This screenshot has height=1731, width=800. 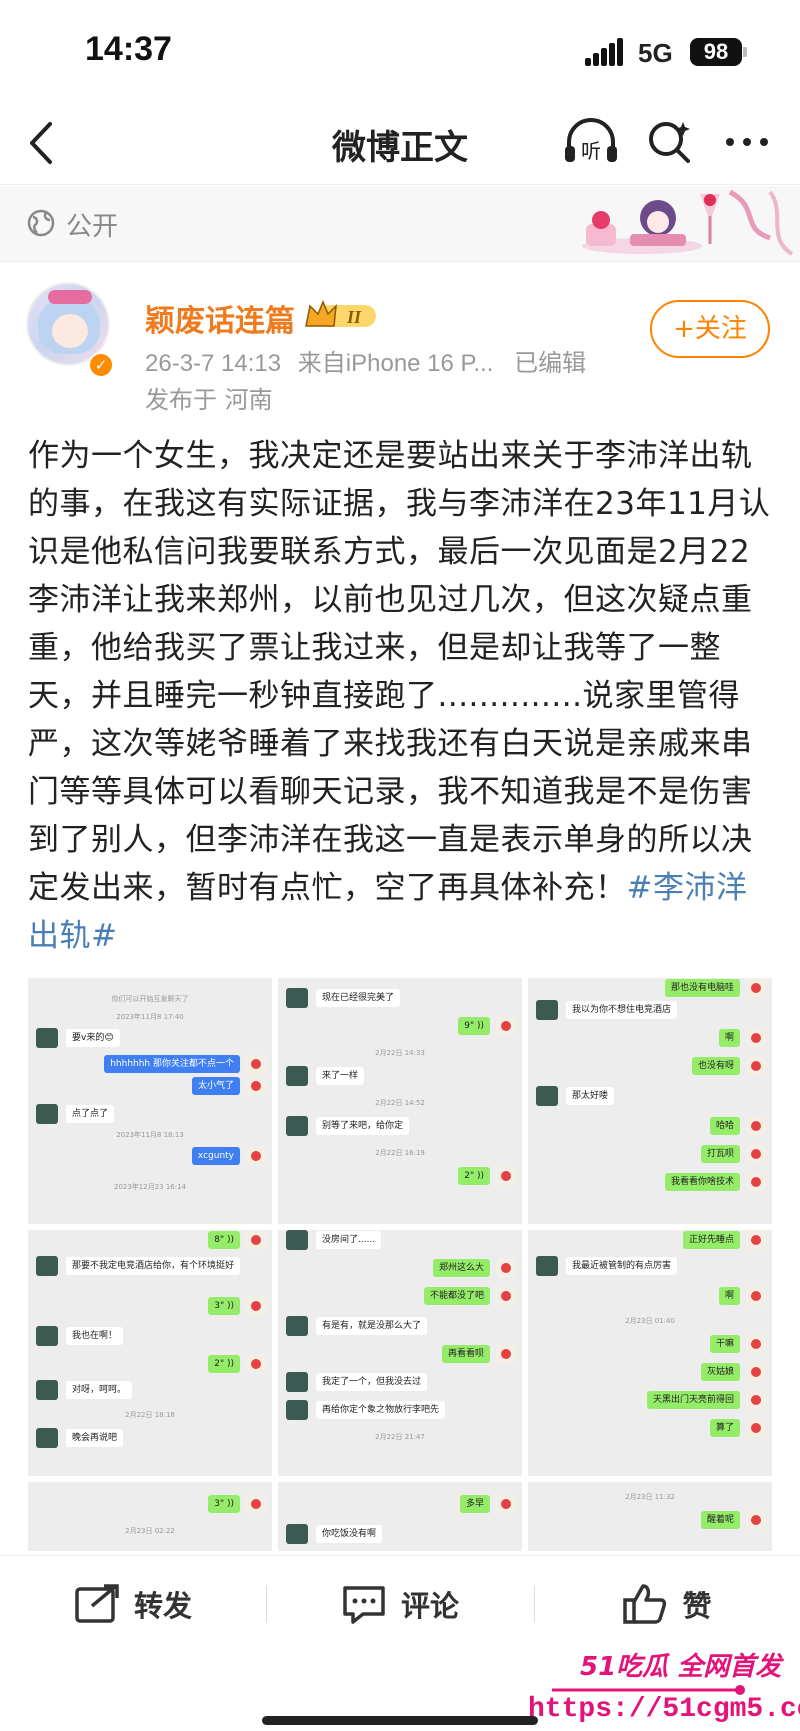 What do you see at coordinates (150, 999) in the screenshot?
I see `chat-timestamp: 你们可以开始互发聊天了` at bounding box center [150, 999].